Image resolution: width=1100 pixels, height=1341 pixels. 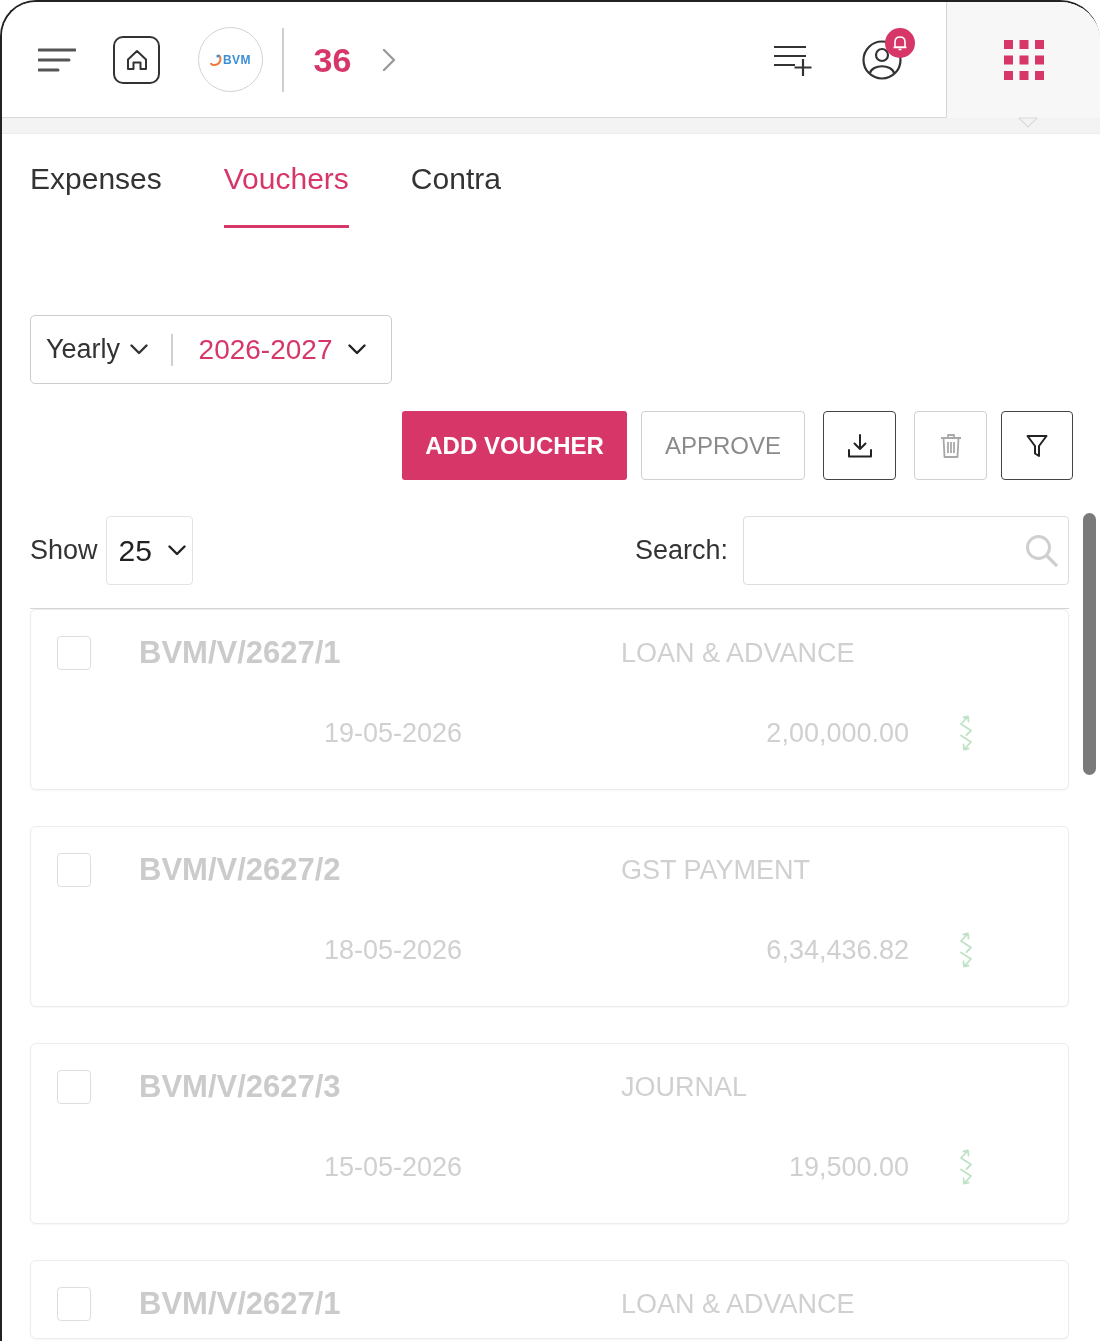 I want to click on tab: Expenses, so click(x=96, y=194).